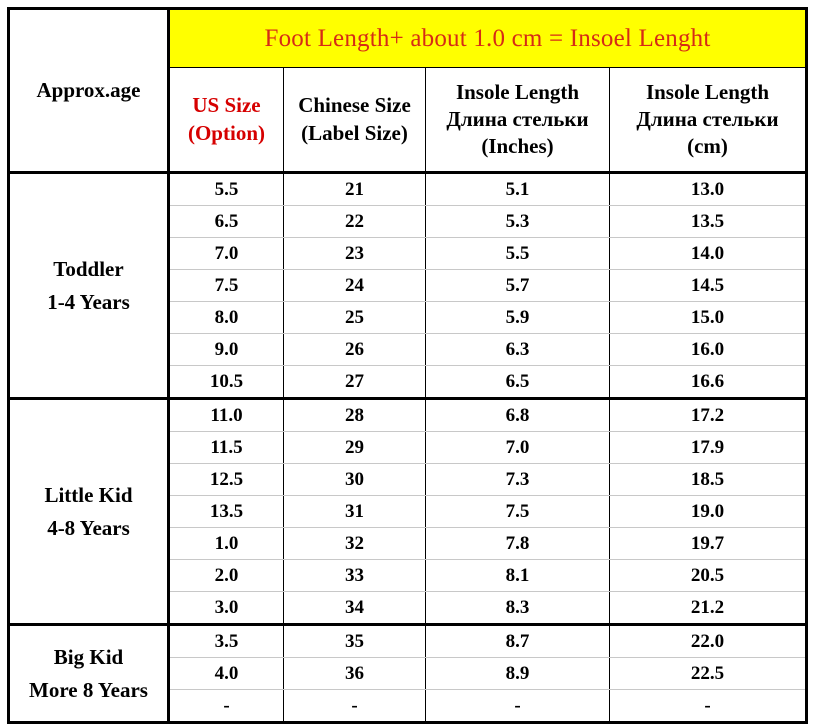 This screenshot has width=814, height=724. What do you see at coordinates (708, 706) in the screenshot?
I see `insole-cm-cell: -` at bounding box center [708, 706].